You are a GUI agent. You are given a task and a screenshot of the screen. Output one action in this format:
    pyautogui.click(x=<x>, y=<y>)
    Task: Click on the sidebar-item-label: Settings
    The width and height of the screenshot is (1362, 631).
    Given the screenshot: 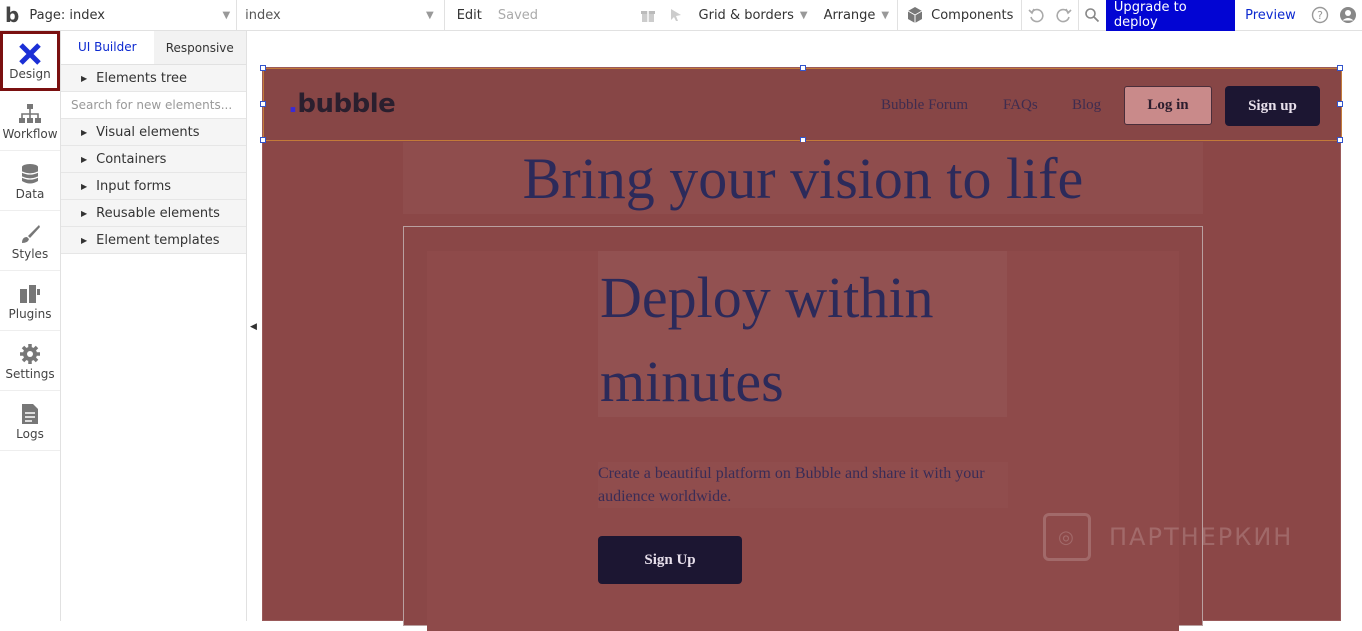 What is the action you would take?
    pyautogui.click(x=30, y=373)
    